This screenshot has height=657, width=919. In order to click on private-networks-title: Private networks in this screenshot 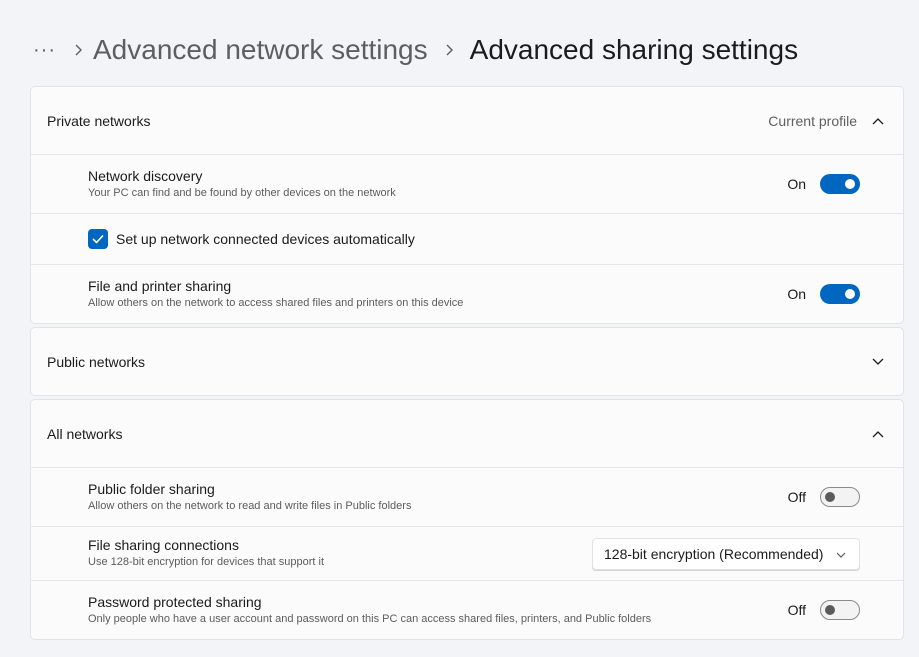, I will do `click(99, 120)`.